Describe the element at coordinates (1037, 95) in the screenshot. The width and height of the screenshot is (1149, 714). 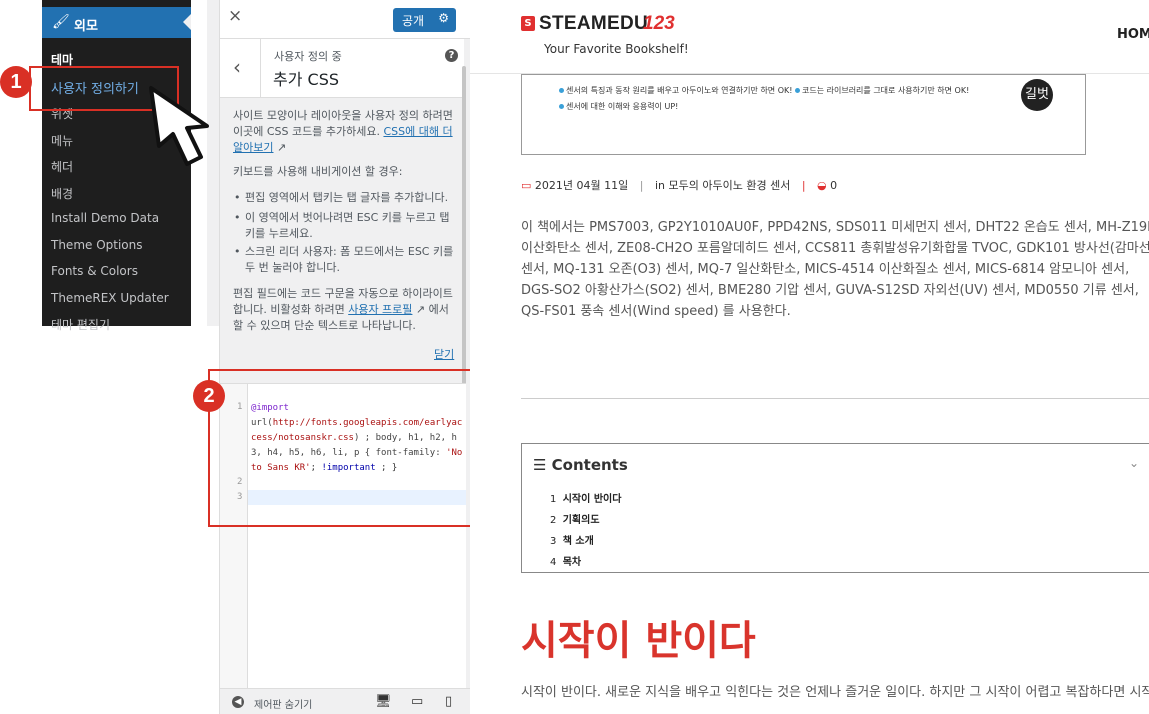
I see `publisher-emblem: 길벗` at that location.